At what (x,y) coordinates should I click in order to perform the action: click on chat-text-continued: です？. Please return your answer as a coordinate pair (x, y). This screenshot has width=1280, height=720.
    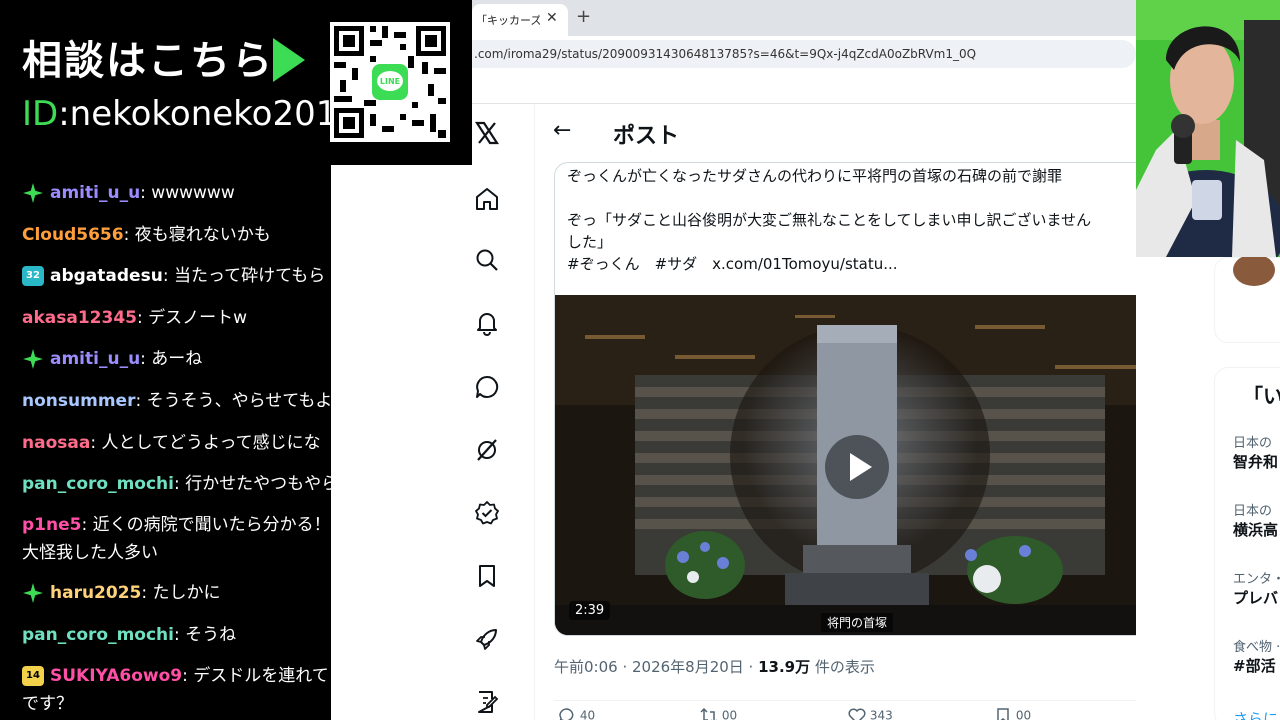
    Looking at the image, I should click on (47, 704).